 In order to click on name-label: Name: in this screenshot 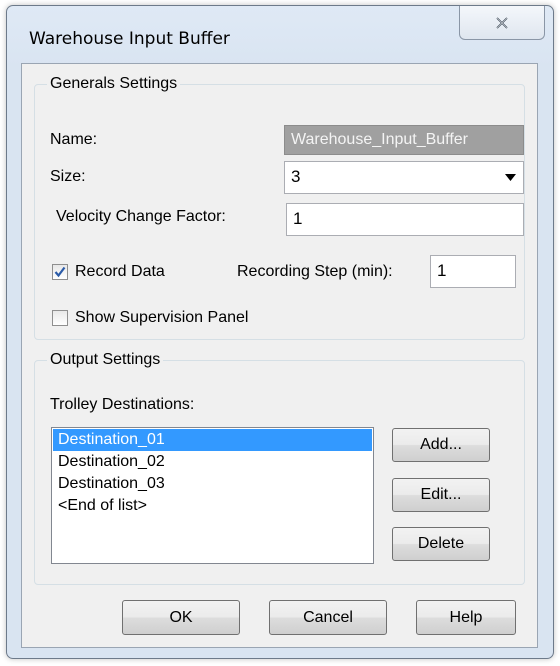, I will do `click(74, 139)`.